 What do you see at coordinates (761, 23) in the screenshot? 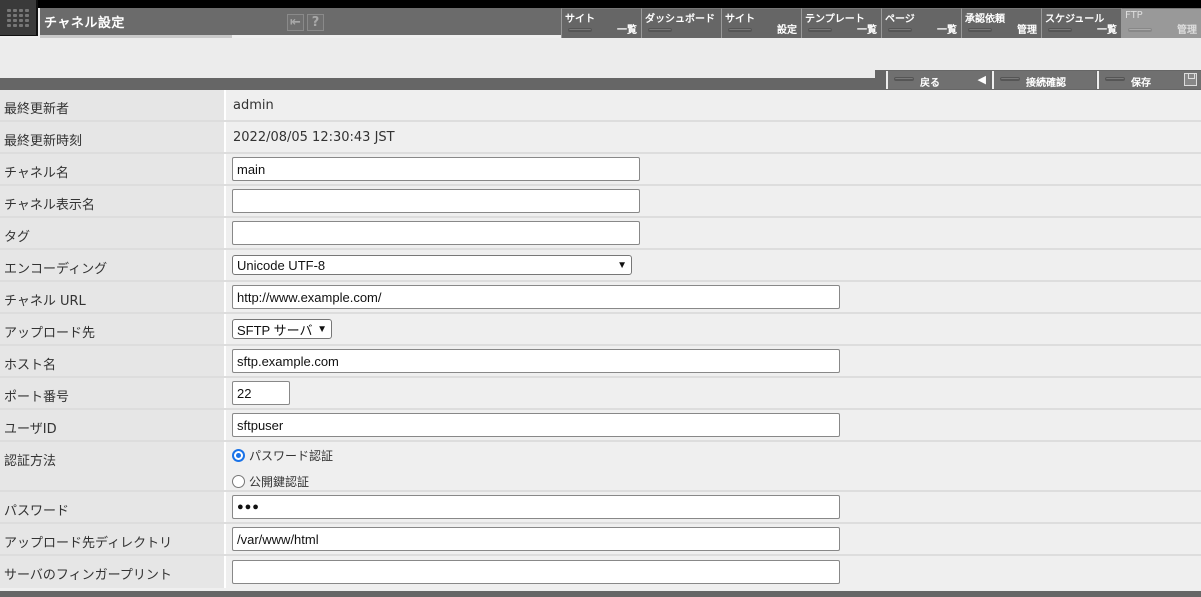
I see `nav-site-settings: サイト 設定` at bounding box center [761, 23].